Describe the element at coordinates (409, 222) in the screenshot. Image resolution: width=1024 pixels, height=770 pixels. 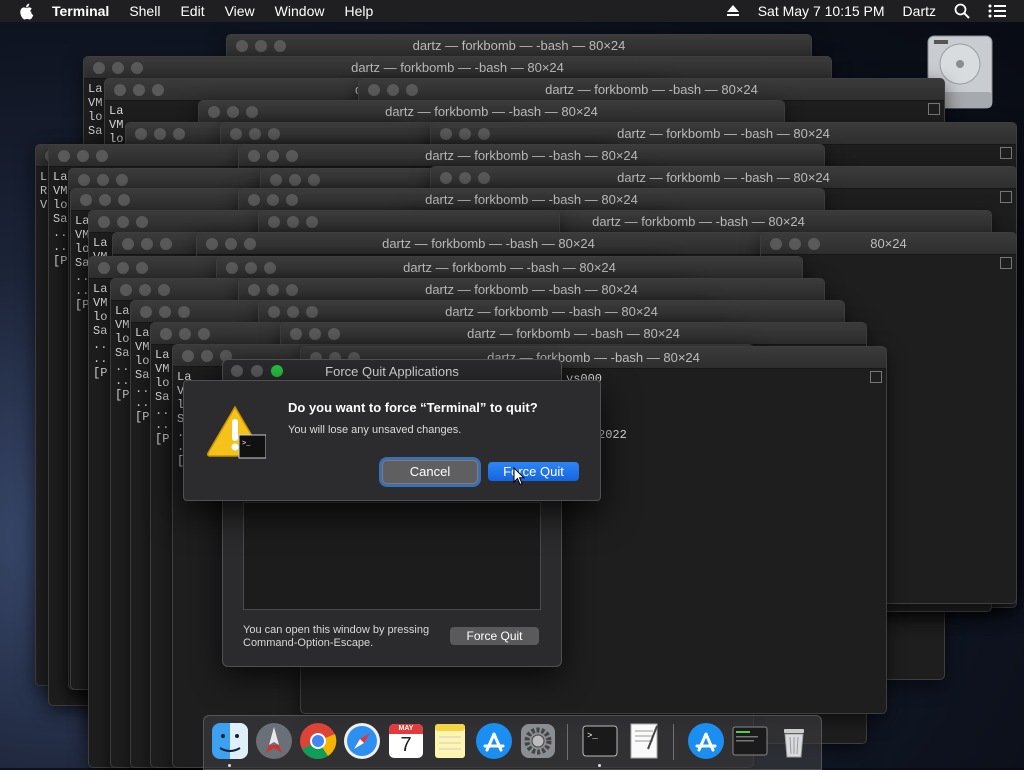
I see `terminal-titlebar` at that location.